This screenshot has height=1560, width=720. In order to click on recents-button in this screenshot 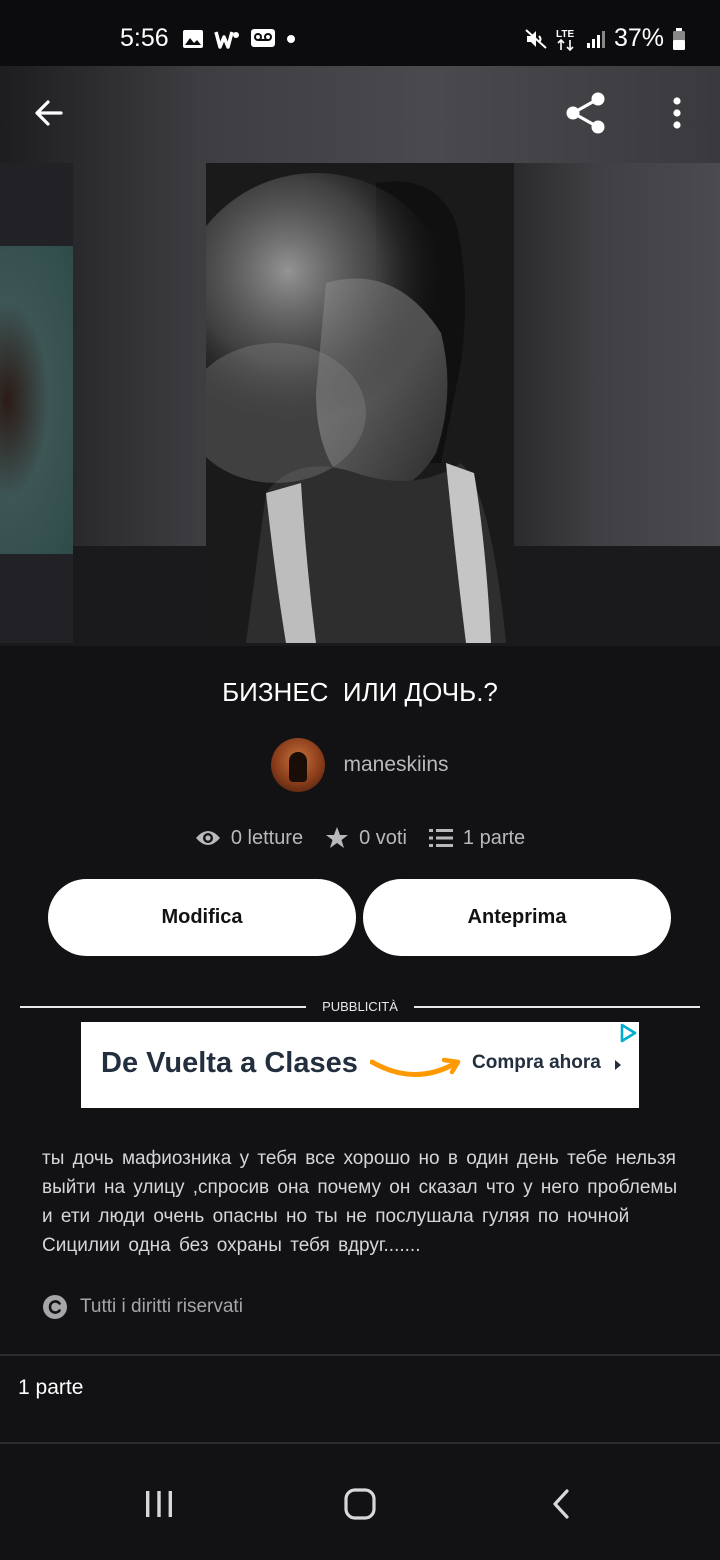, I will do `click(159, 1504)`.